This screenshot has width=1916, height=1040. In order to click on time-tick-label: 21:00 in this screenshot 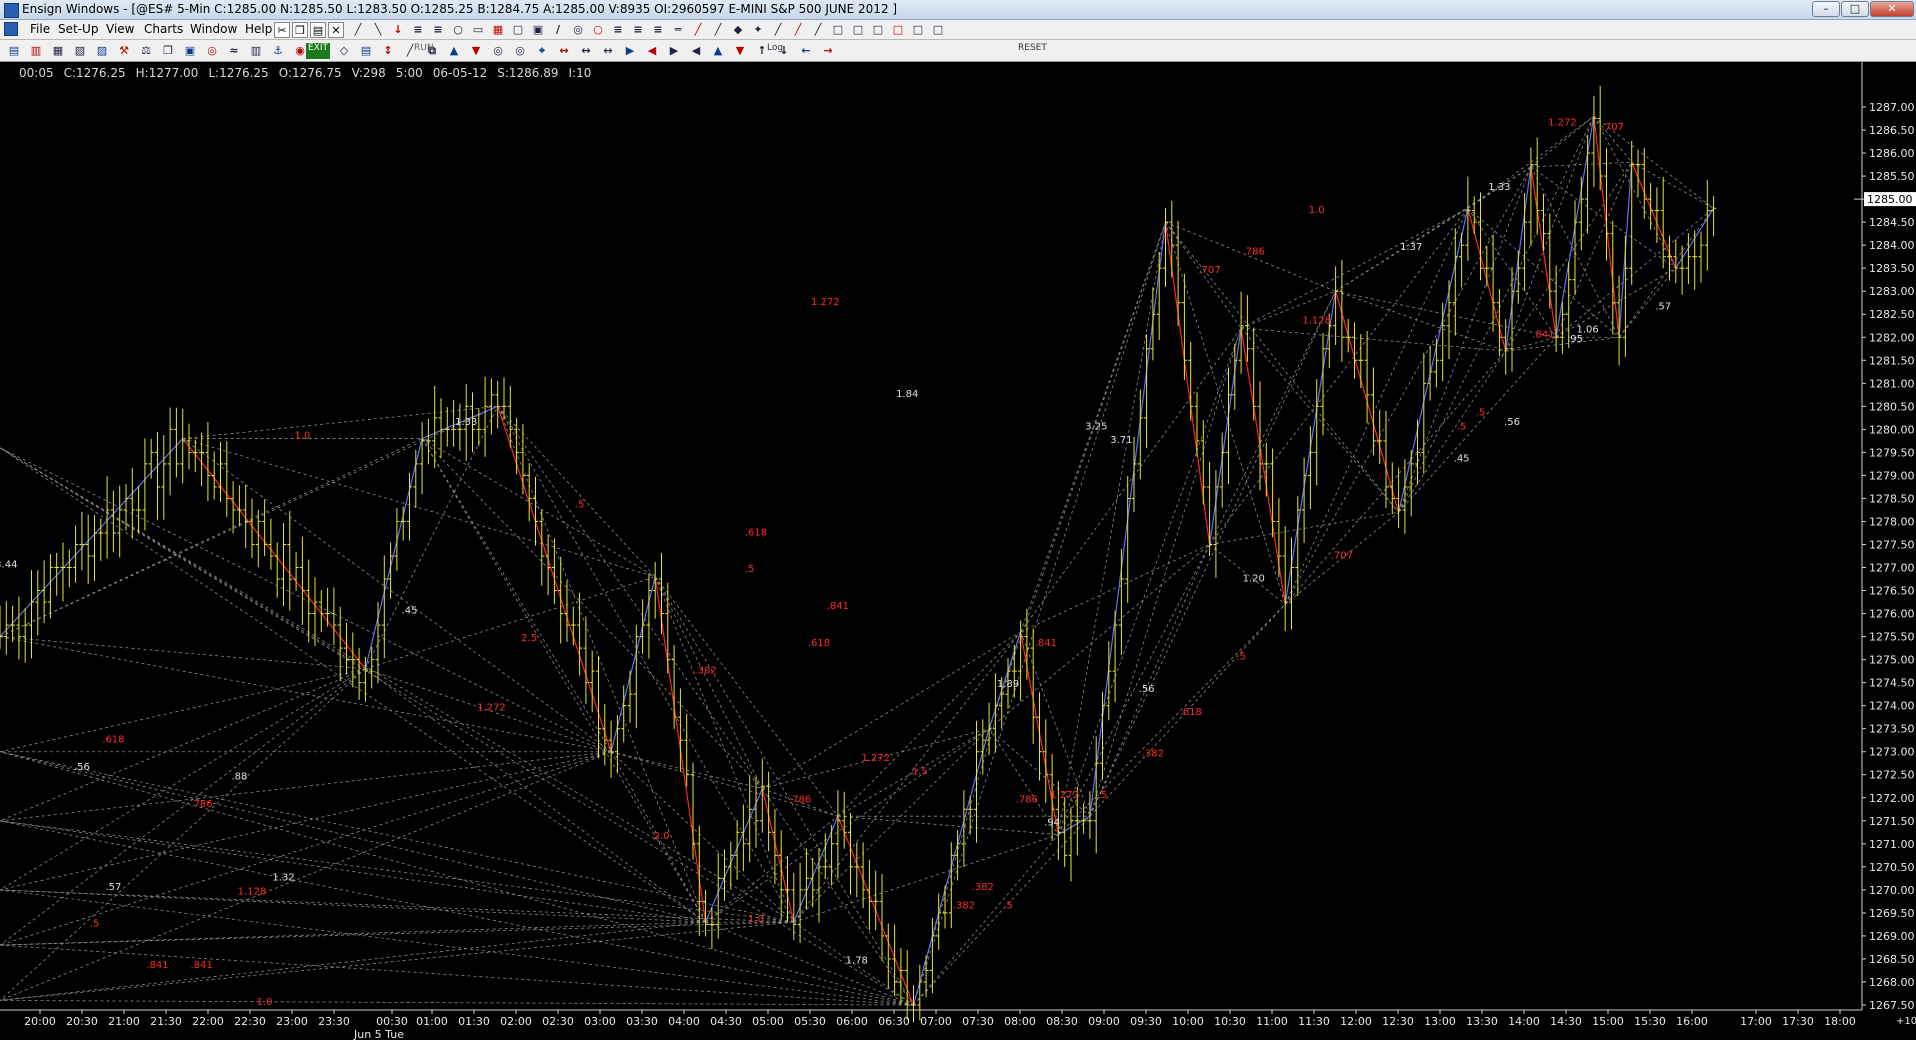, I will do `click(124, 1021)`.